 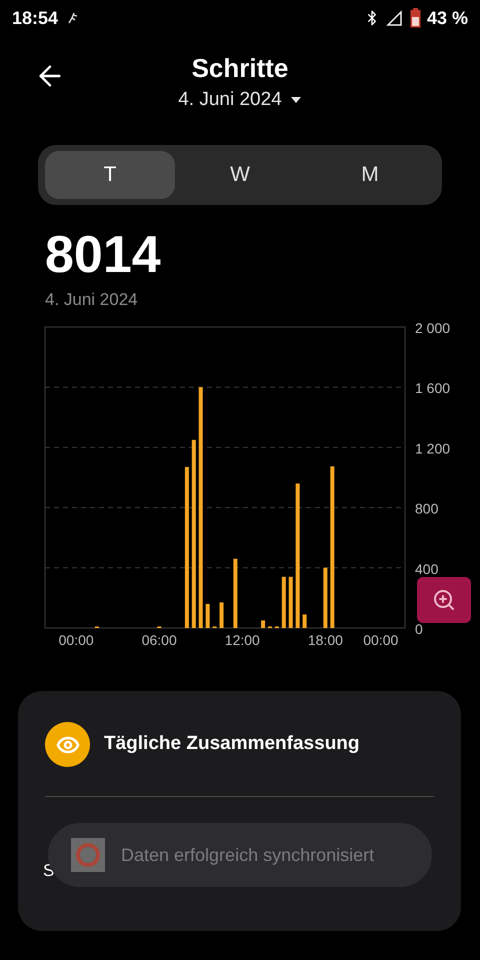 What do you see at coordinates (296, 100) in the screenshot?
I see `caret-icon` at bounding box center [296, 100].